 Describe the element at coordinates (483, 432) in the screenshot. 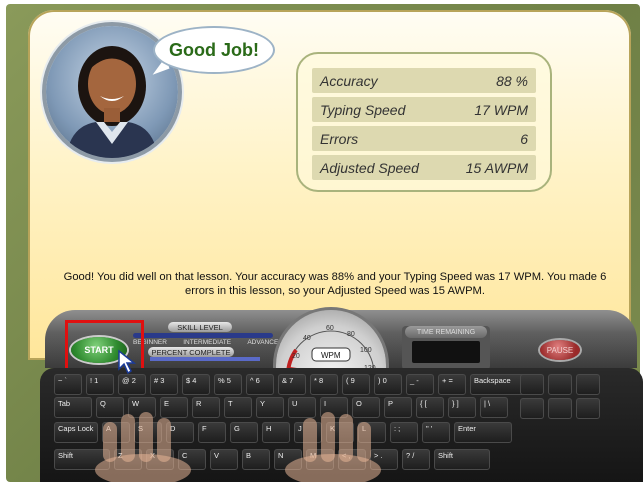

I see `key-enter: Enter` at that location.